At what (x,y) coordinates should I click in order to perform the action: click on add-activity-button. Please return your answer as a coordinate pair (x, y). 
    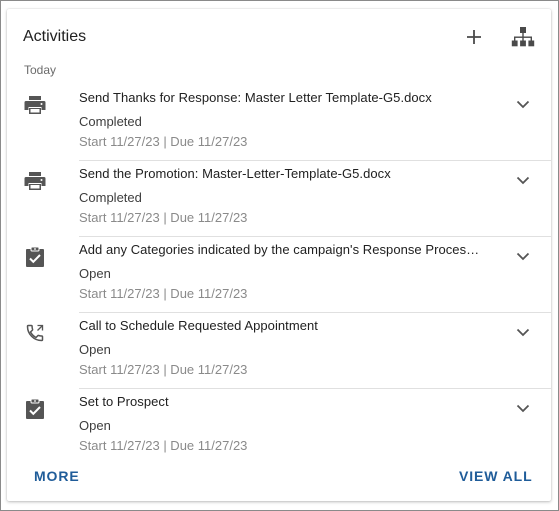
    Looking at the image, I should click on (474, 37).